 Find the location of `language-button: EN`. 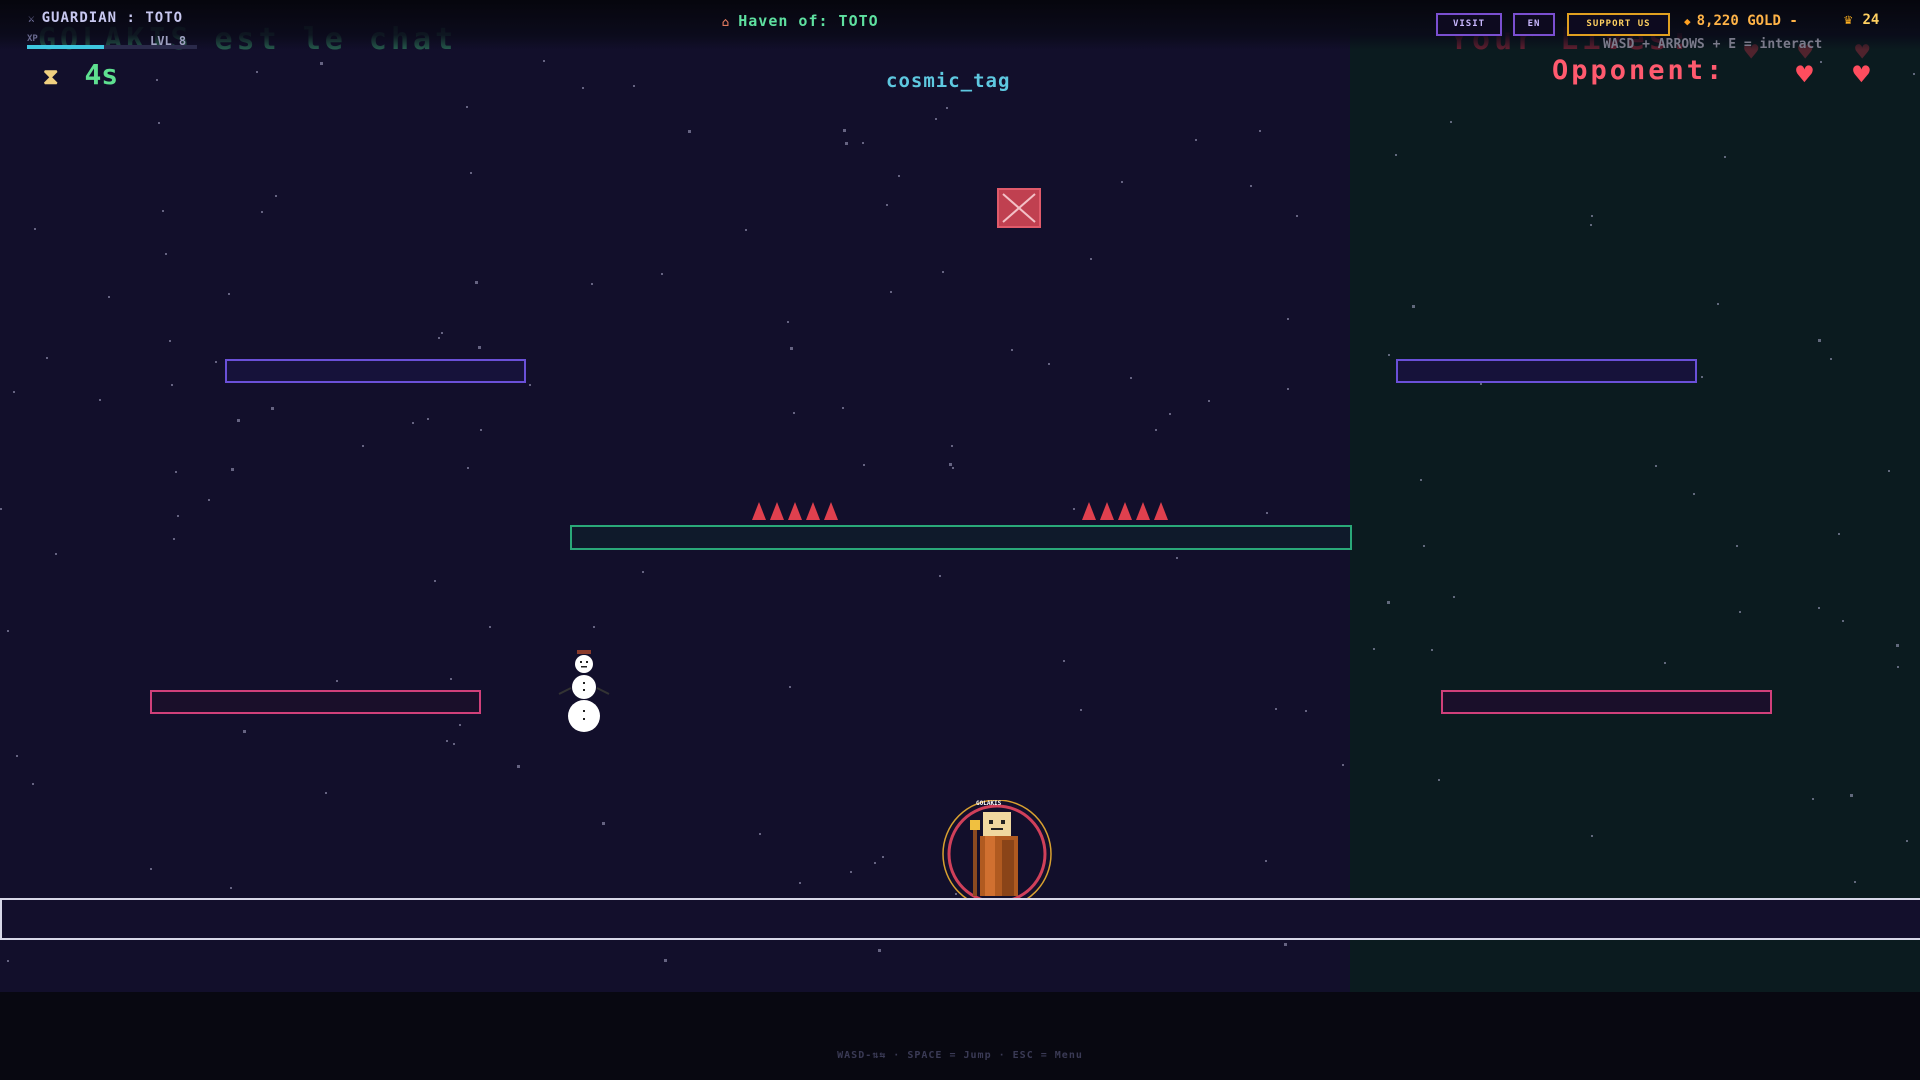

language-button: EN is located at coordinates (1534, 24).